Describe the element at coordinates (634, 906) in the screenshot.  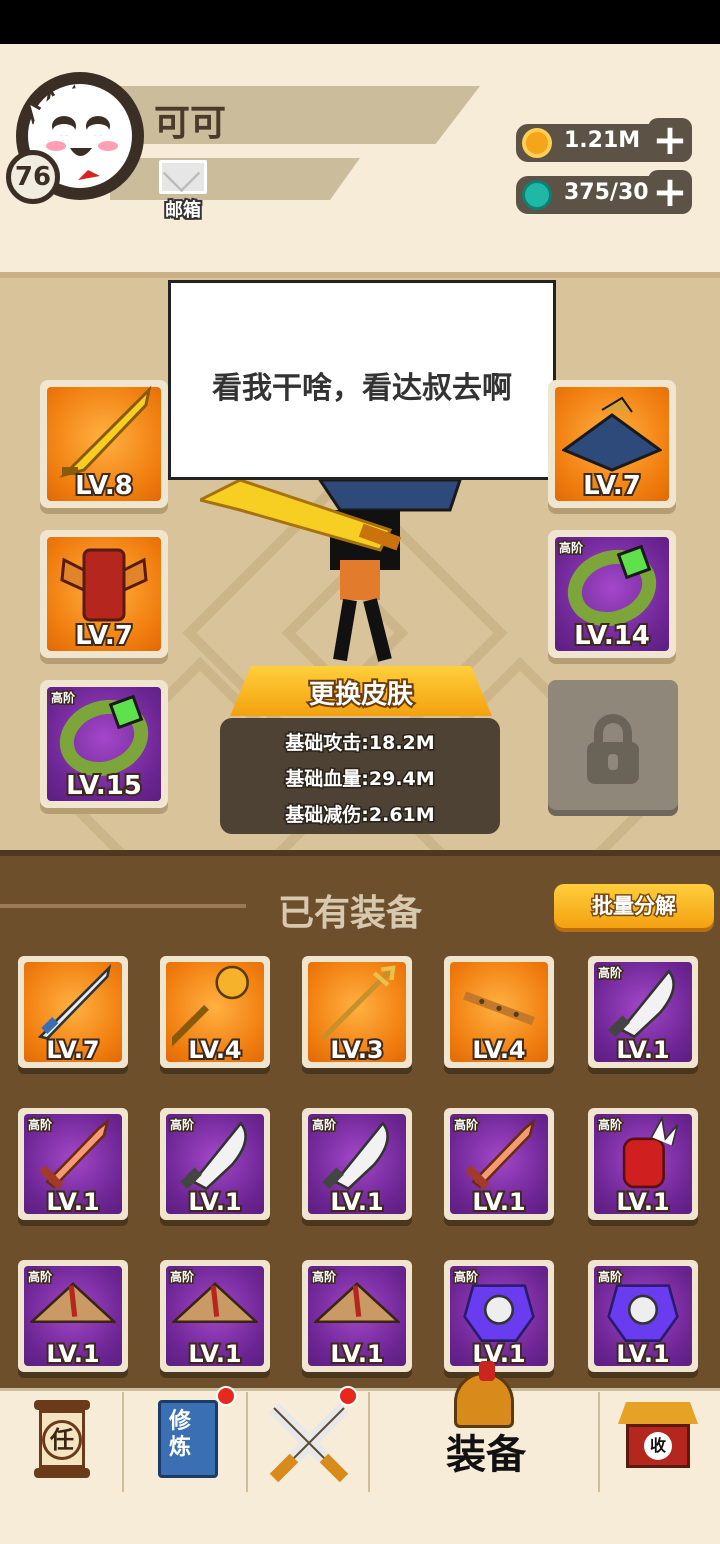
I see `bulk-dismantle-button: 批量分解` at that location.